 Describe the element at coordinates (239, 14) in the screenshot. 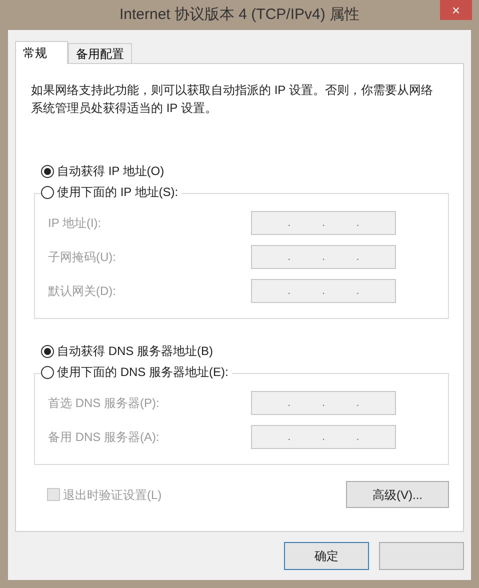

I see `window-title: Internet 协议版本 4 (TCP/IPv4) 属性` at that location.